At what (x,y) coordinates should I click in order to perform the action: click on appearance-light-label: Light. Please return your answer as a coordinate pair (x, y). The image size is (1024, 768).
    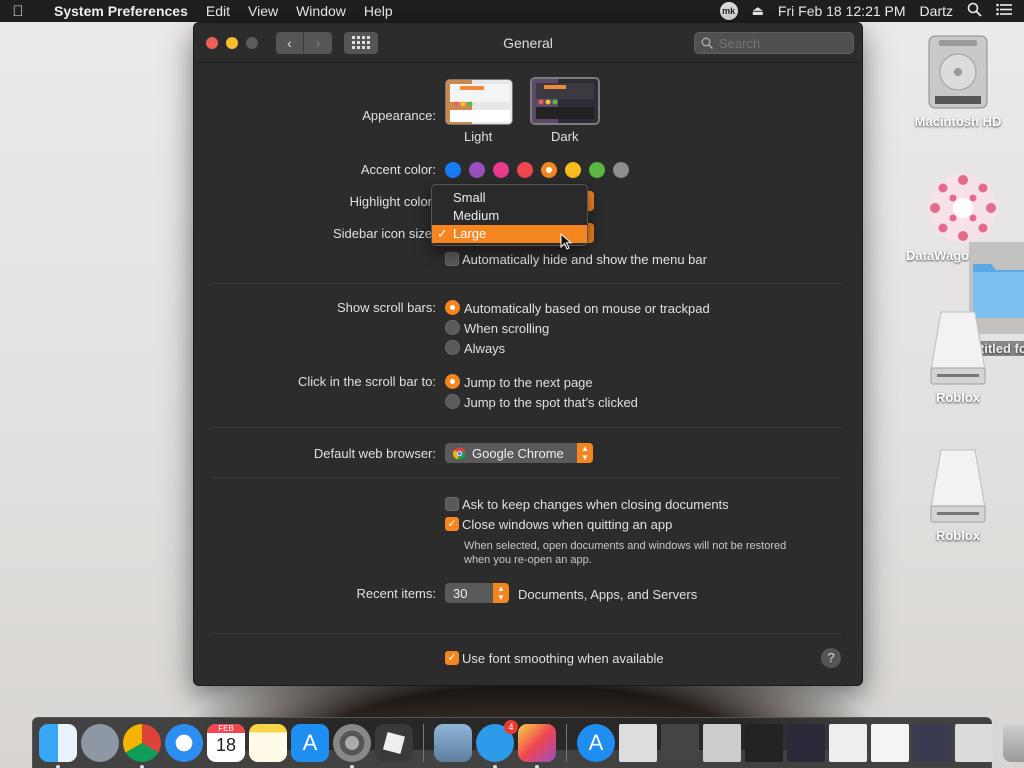
    Looking at the image, I should click on (478, 136).